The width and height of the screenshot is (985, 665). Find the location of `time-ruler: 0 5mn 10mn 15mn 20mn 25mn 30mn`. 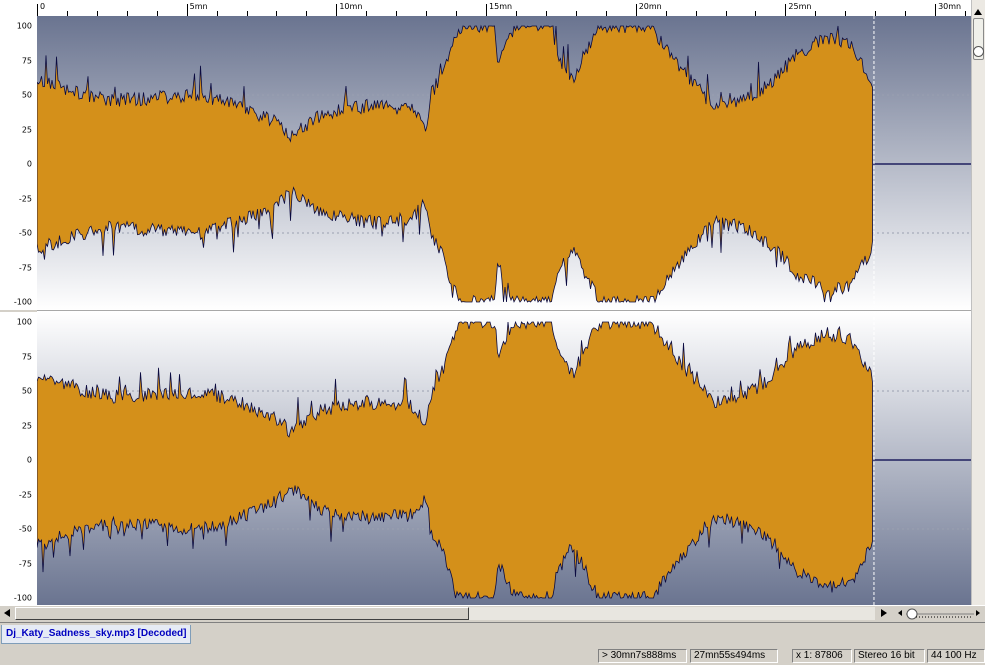

time-ruler: 0 5mn 10mn 15mn 20mn 25mn 30mn is located at coordinates (485, 8).